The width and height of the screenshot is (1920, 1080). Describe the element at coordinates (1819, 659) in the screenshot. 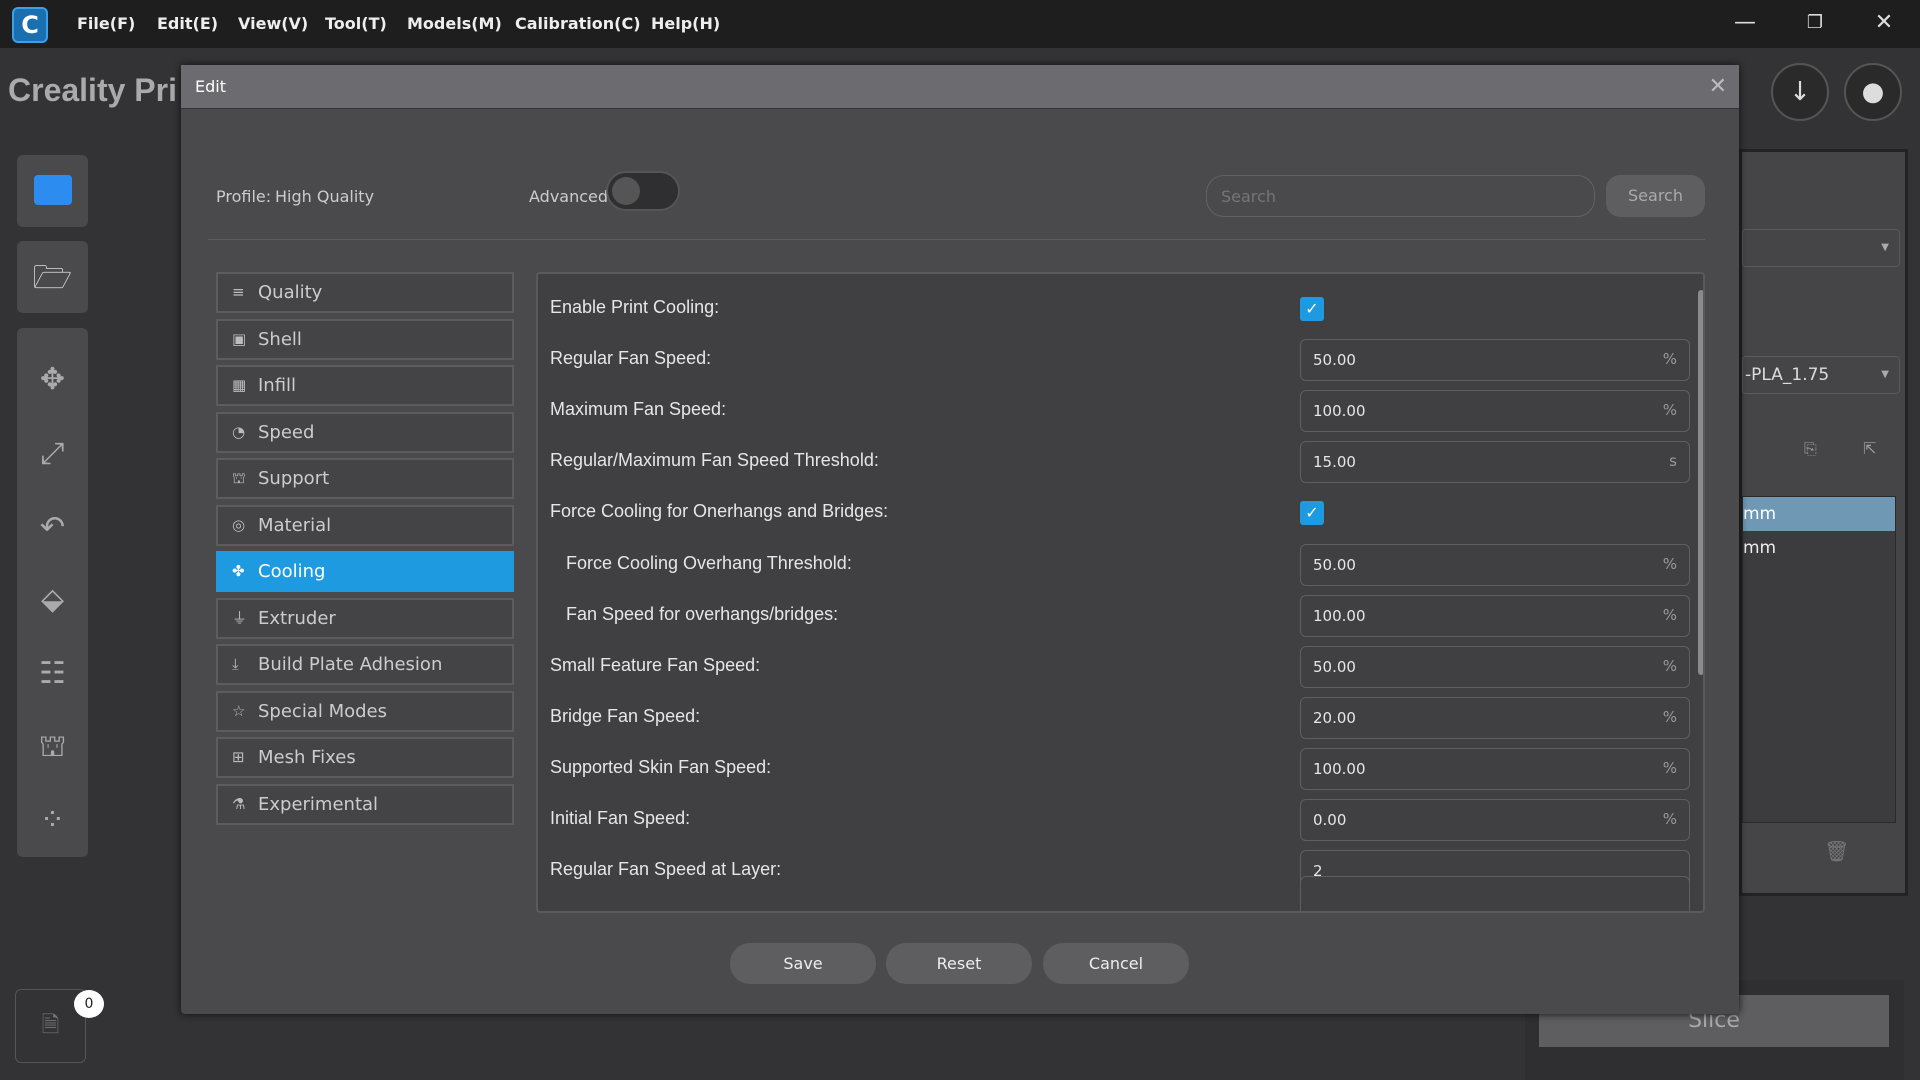

I see `profile-list: mm mm` at that location.